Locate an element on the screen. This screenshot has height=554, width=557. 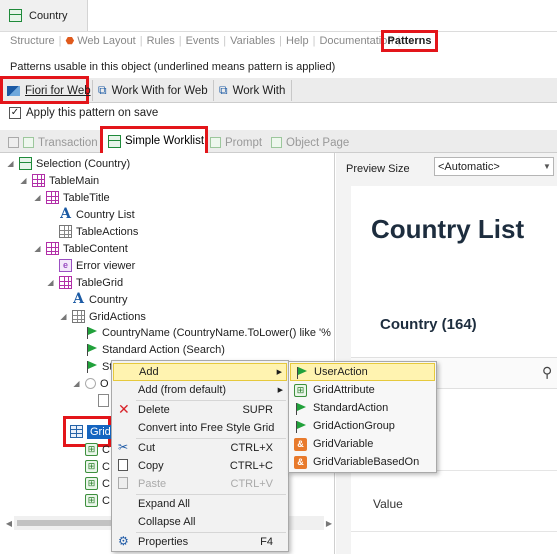
tree-node-standard-action: Standard Action (Search) is located at coordinates (155, 349).